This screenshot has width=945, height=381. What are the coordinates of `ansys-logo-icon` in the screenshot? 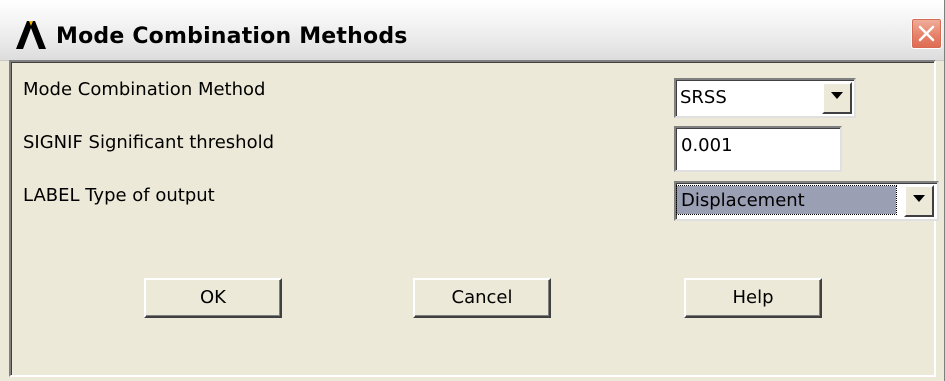 It's located at (31, 34).